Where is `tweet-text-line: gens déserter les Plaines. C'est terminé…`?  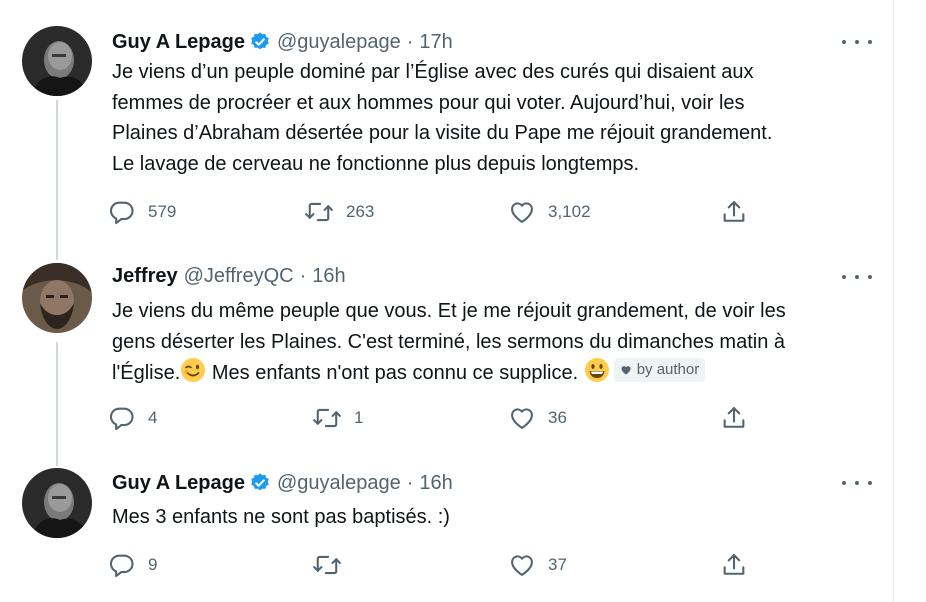
tweet-text-line: gens déserter les Plaines. C'est terminé… is located at coordinates (449, 341).